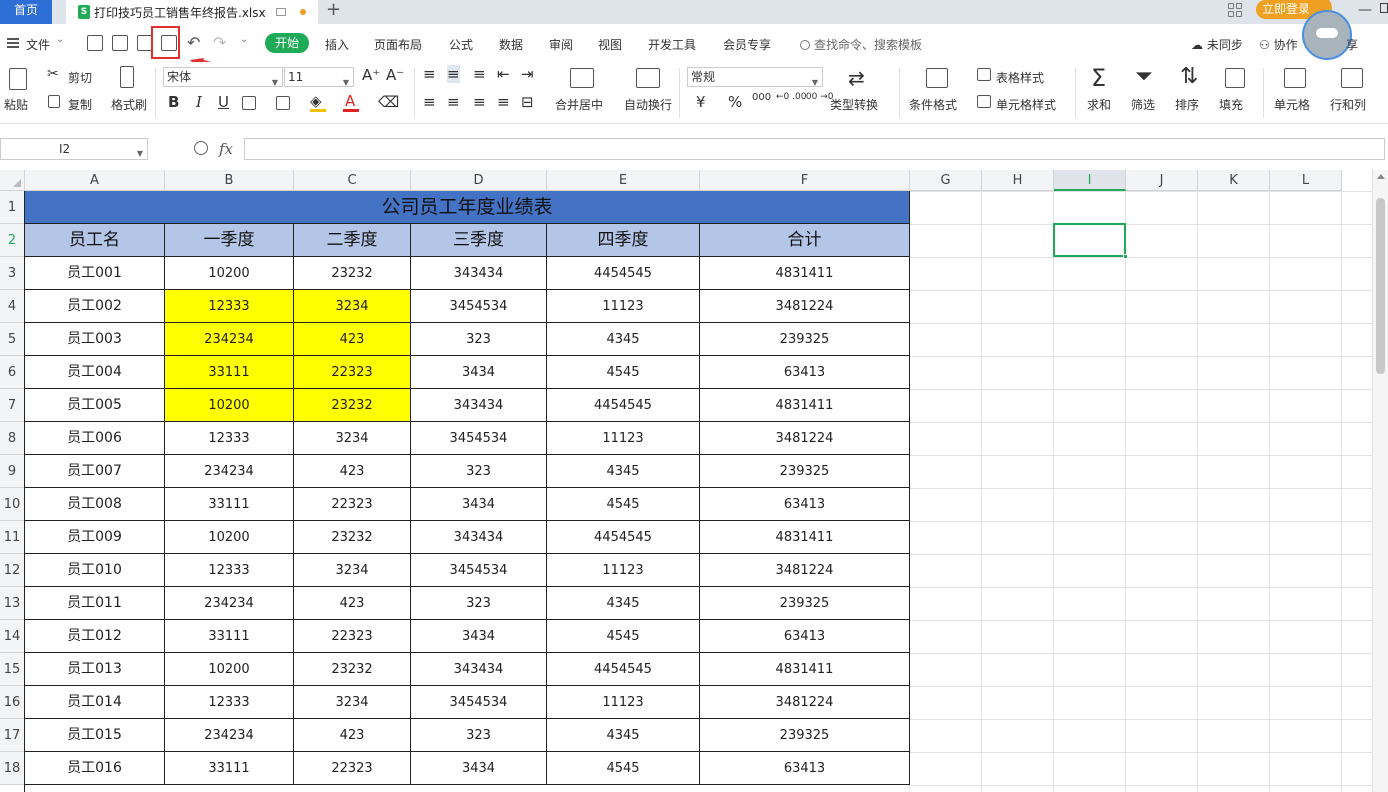 The image size is (1388, 792). I want to click on row-header-15: 15, so click(12, 669).